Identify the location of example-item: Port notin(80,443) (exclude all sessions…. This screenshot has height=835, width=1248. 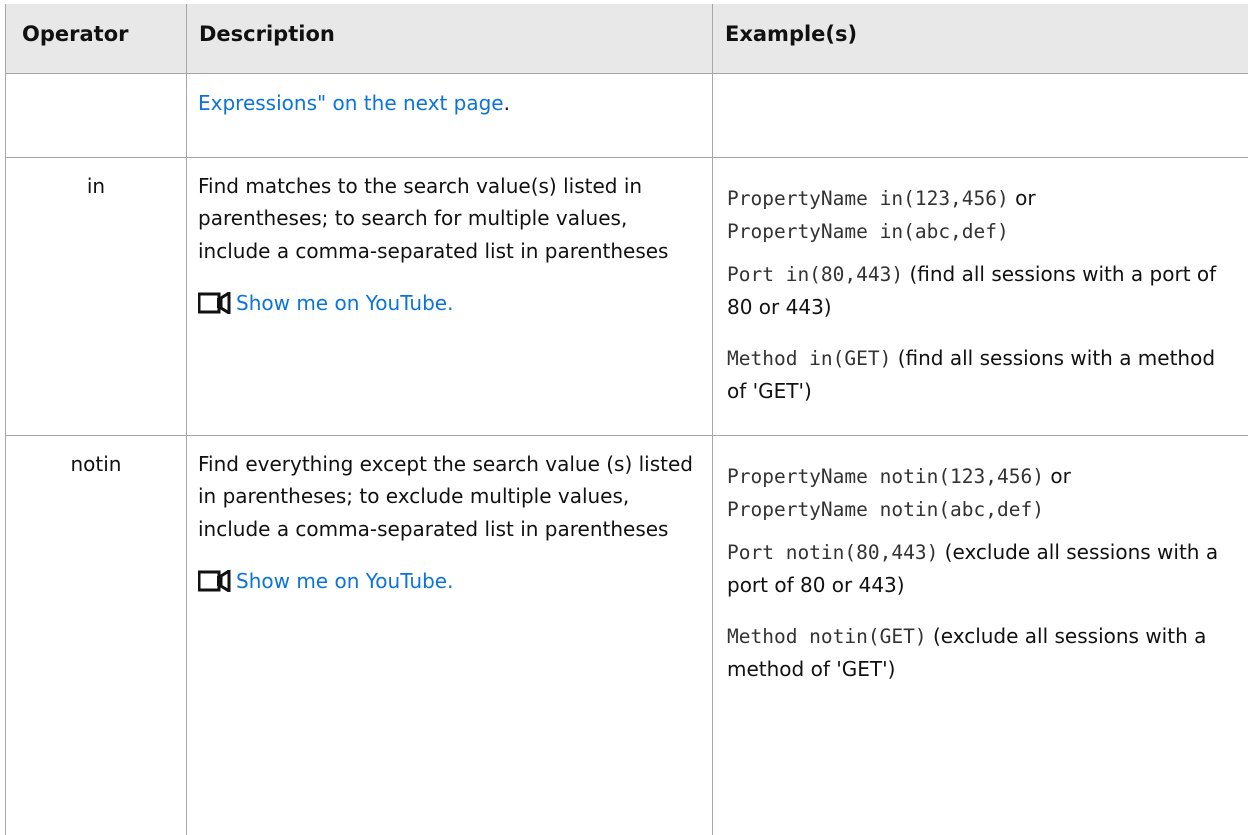
(983, 569).